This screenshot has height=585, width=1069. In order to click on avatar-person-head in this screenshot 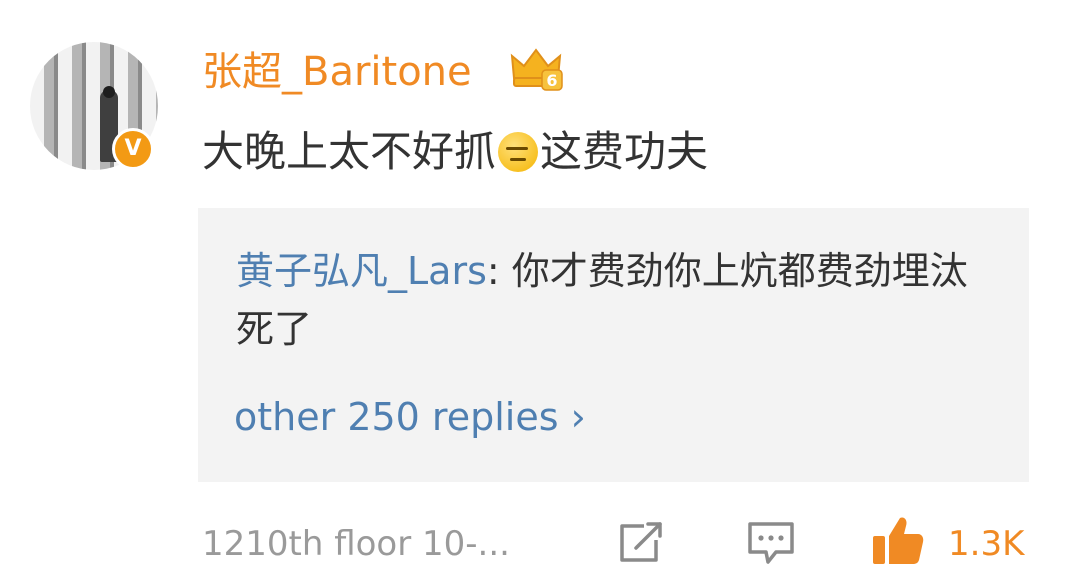, I will do `click(109, 92)`.